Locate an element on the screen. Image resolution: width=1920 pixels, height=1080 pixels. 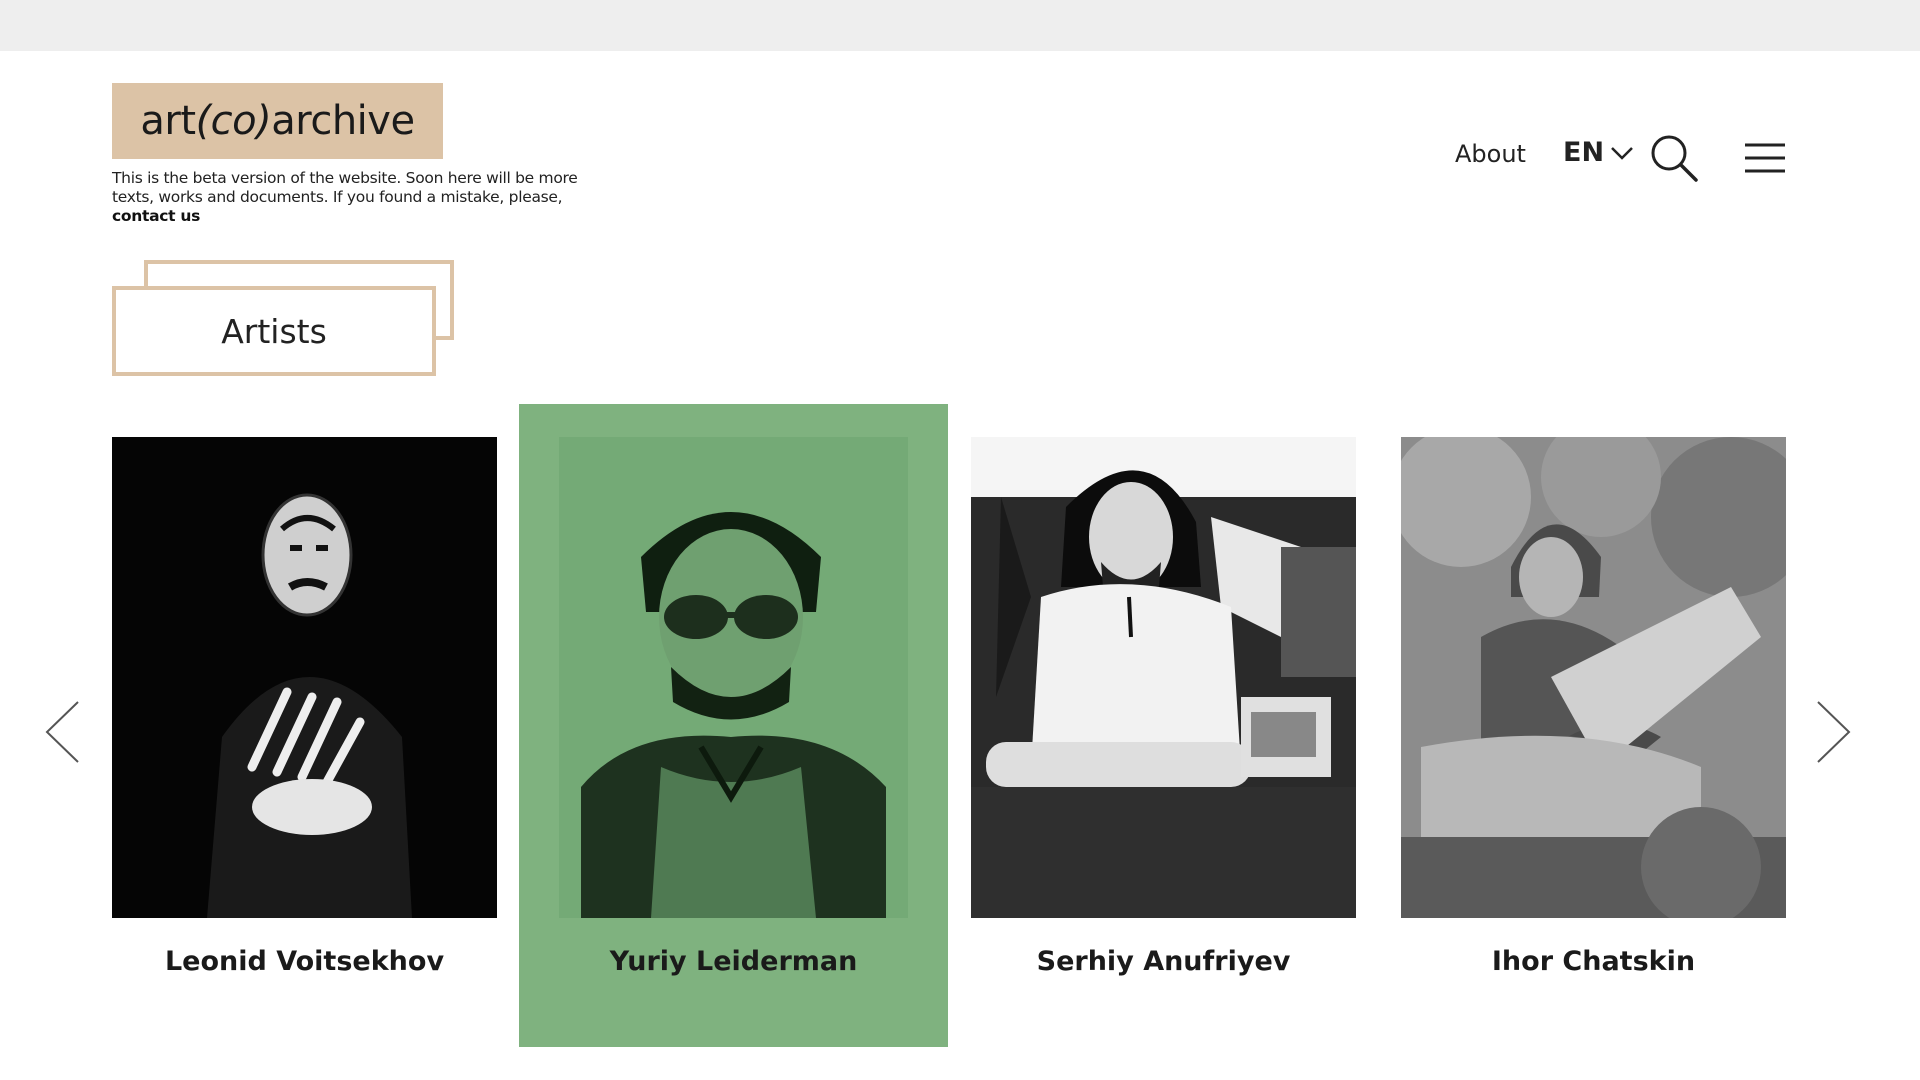
chevron-left-icon is located at coordinates (62, 732).